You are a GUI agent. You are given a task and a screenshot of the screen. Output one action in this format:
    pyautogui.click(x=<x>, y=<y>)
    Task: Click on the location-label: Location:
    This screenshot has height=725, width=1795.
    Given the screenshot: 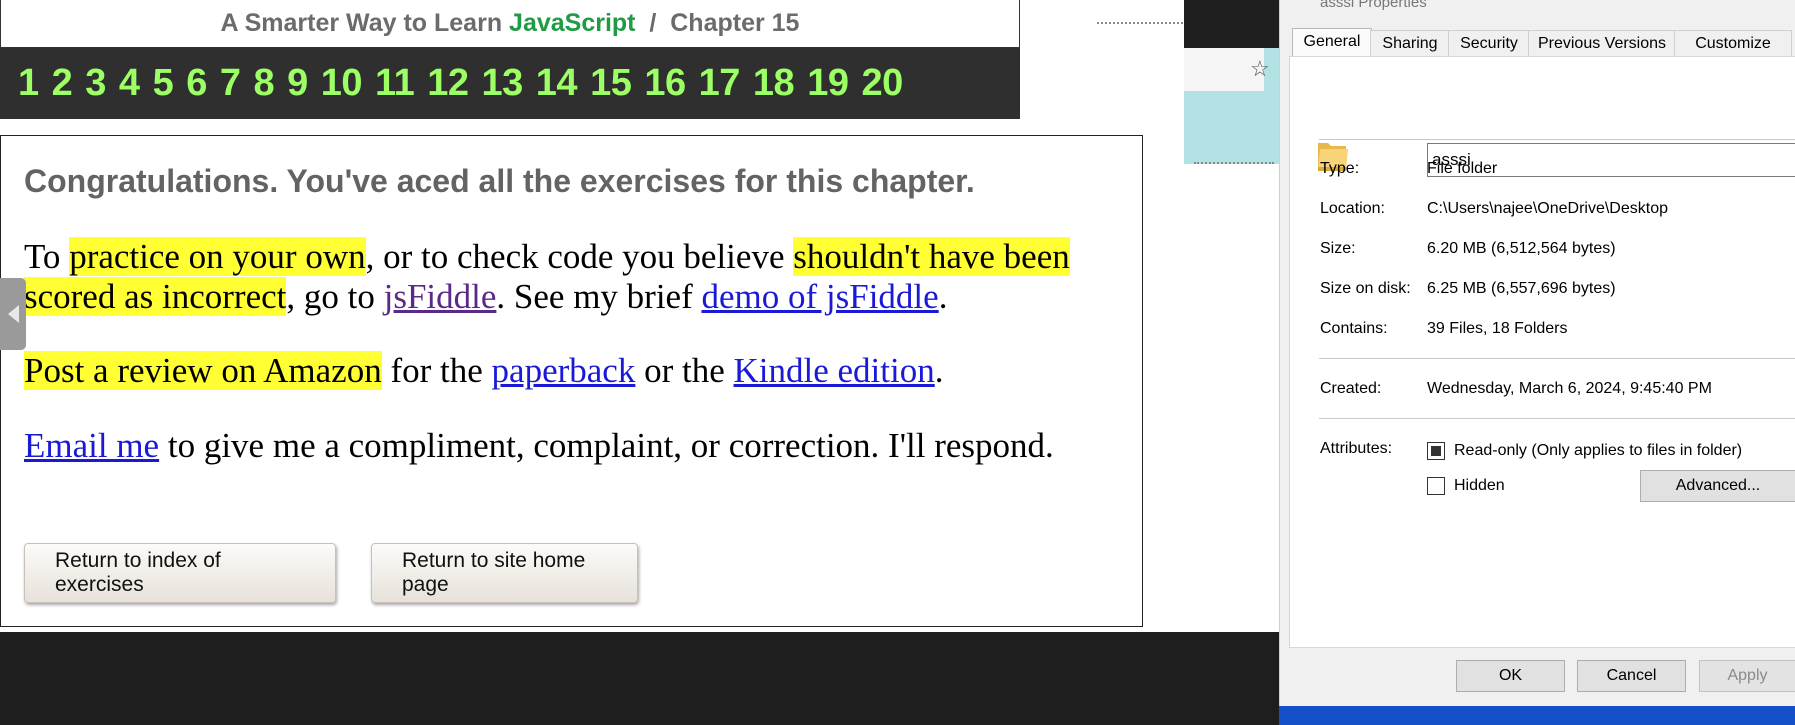 What is the action you would take?
    pyautogui.click(x=1352, y=208)
    